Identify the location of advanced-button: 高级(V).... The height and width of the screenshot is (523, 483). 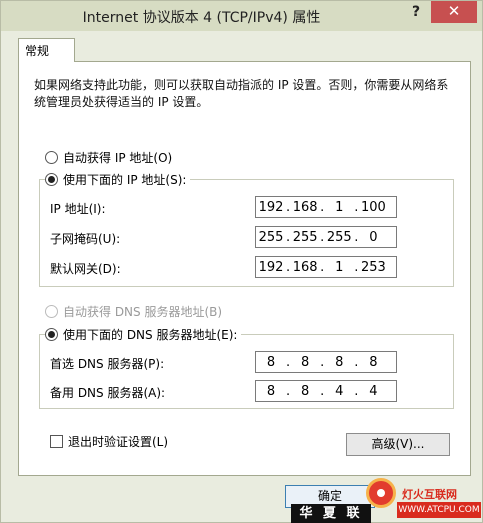
(398, 444).